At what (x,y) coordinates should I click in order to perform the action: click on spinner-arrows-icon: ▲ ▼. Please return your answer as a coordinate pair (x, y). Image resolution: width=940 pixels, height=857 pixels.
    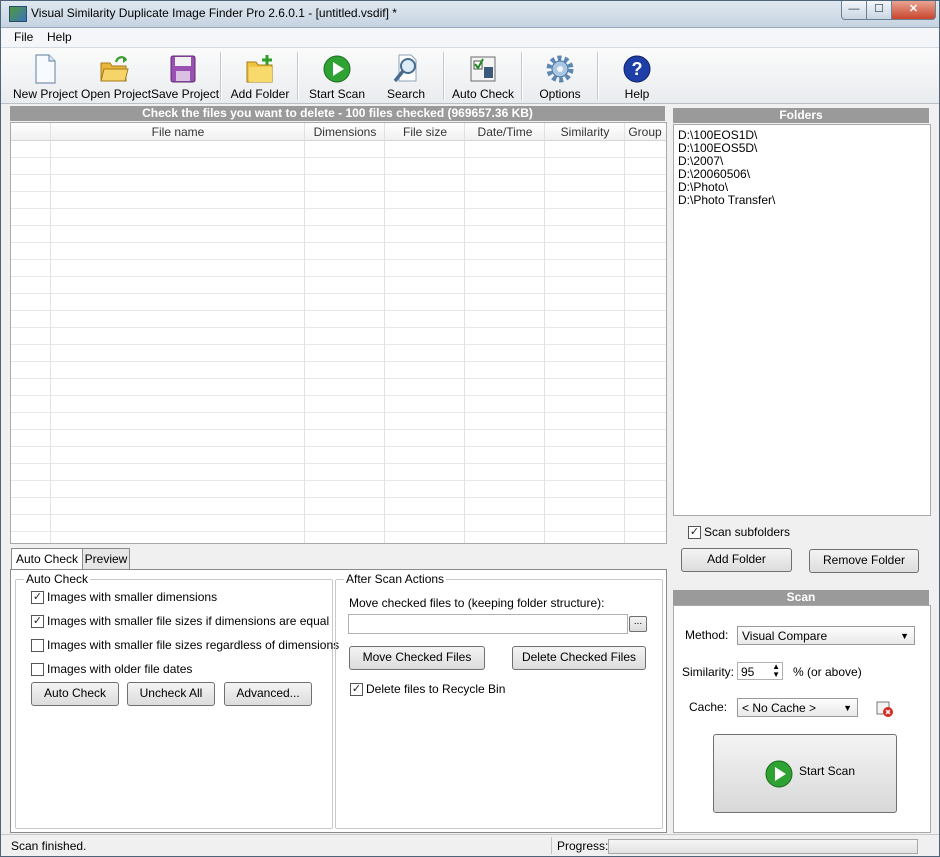
    Looking at the image, I should click on (776, 671).